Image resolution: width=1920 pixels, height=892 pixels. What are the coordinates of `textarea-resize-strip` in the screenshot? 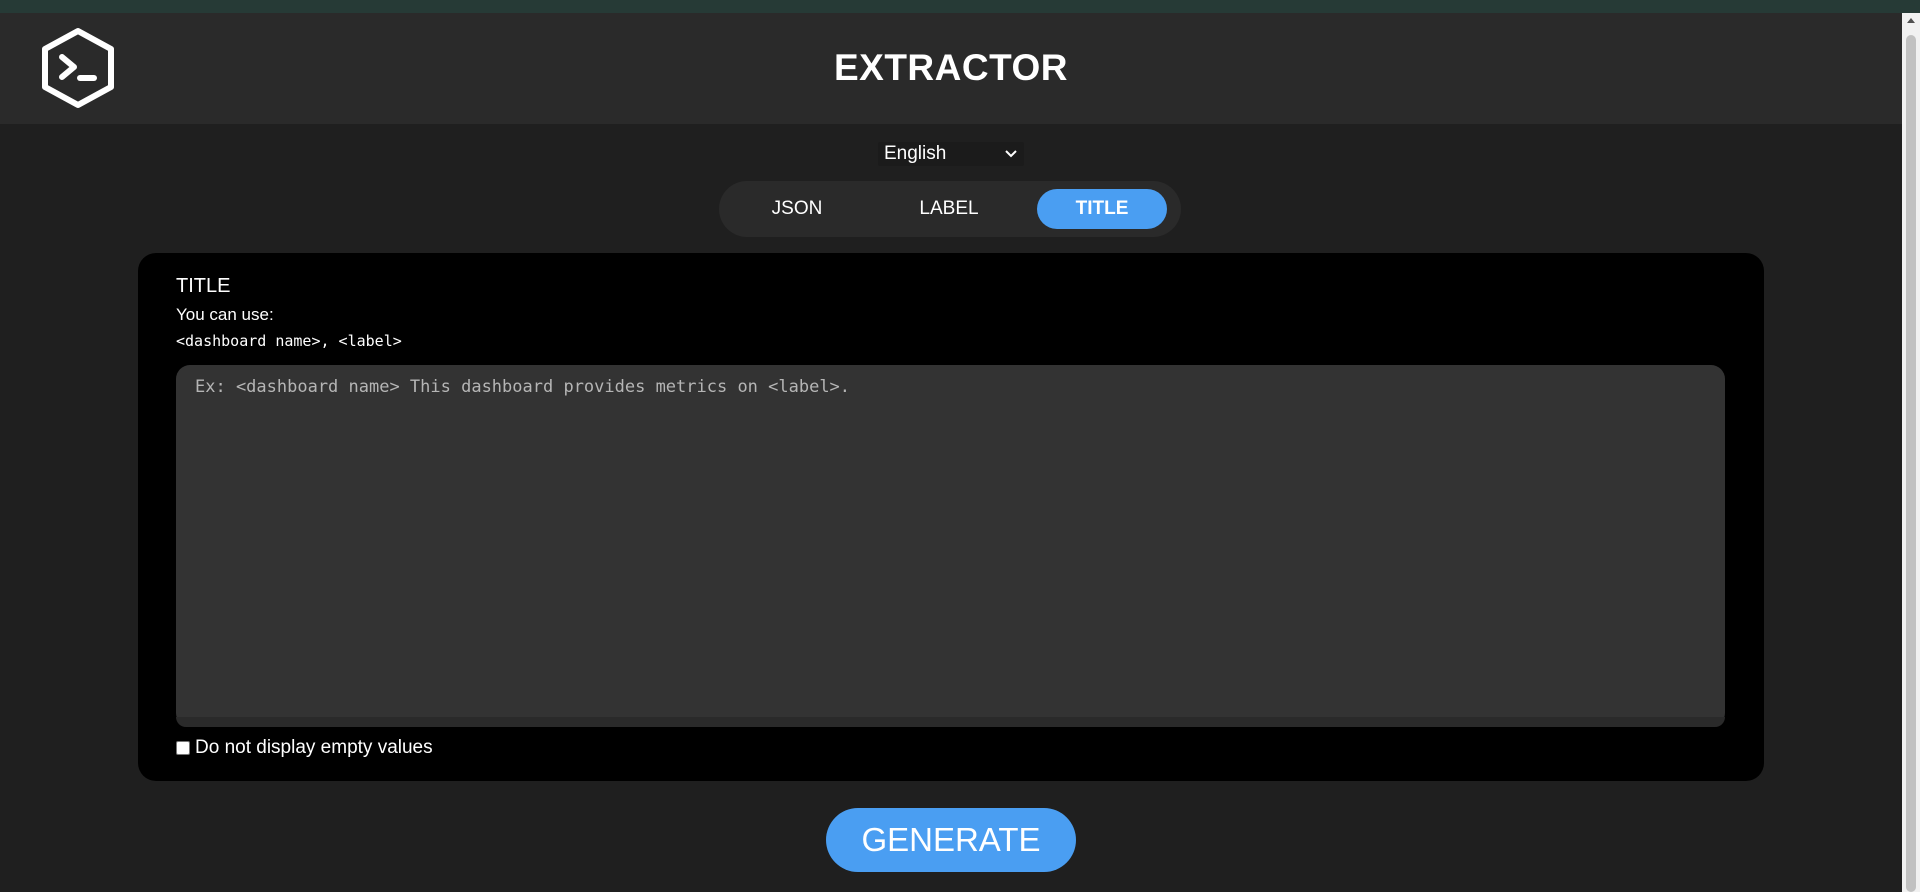 It's located at (950, 722).